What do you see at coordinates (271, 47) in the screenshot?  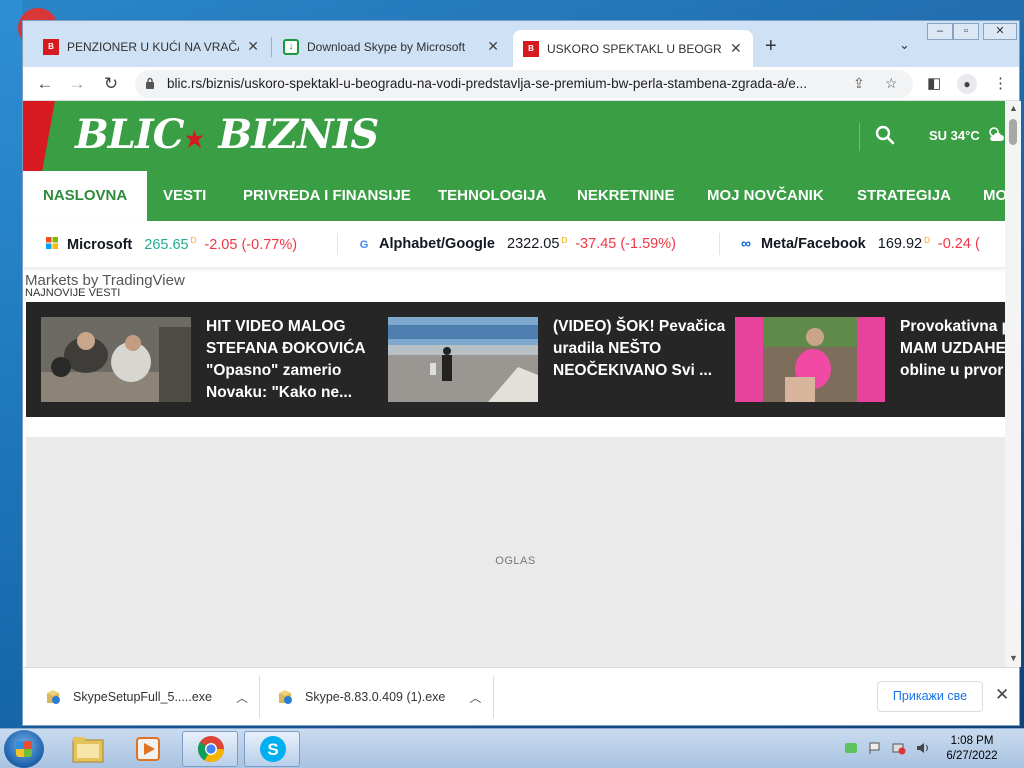 I see `tab-separator` at bounding box center [271, 47].